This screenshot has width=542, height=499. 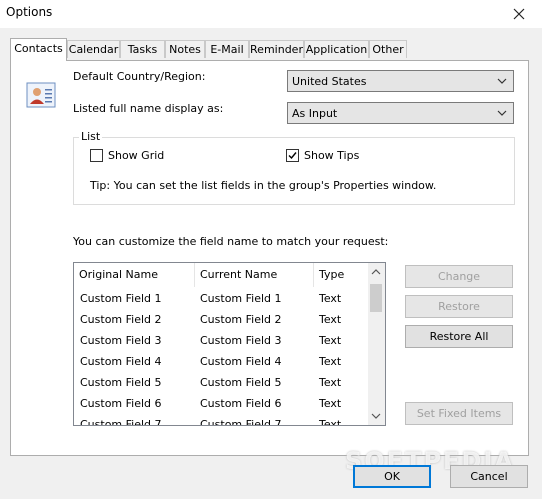 What do you see at coordinates (336, 49) in the screenshot?
I see `tab-application: Application` at bounding box center [336, 49].